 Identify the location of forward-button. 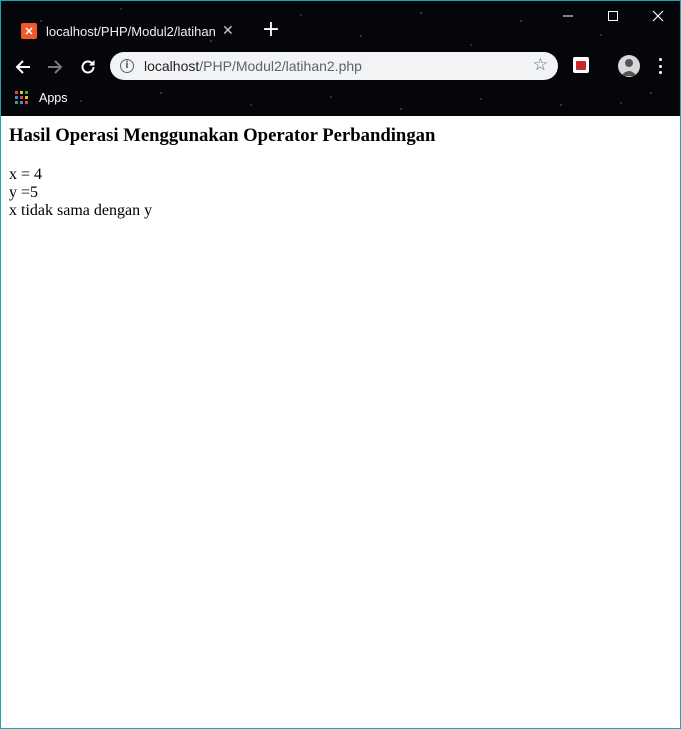
(55, 67).